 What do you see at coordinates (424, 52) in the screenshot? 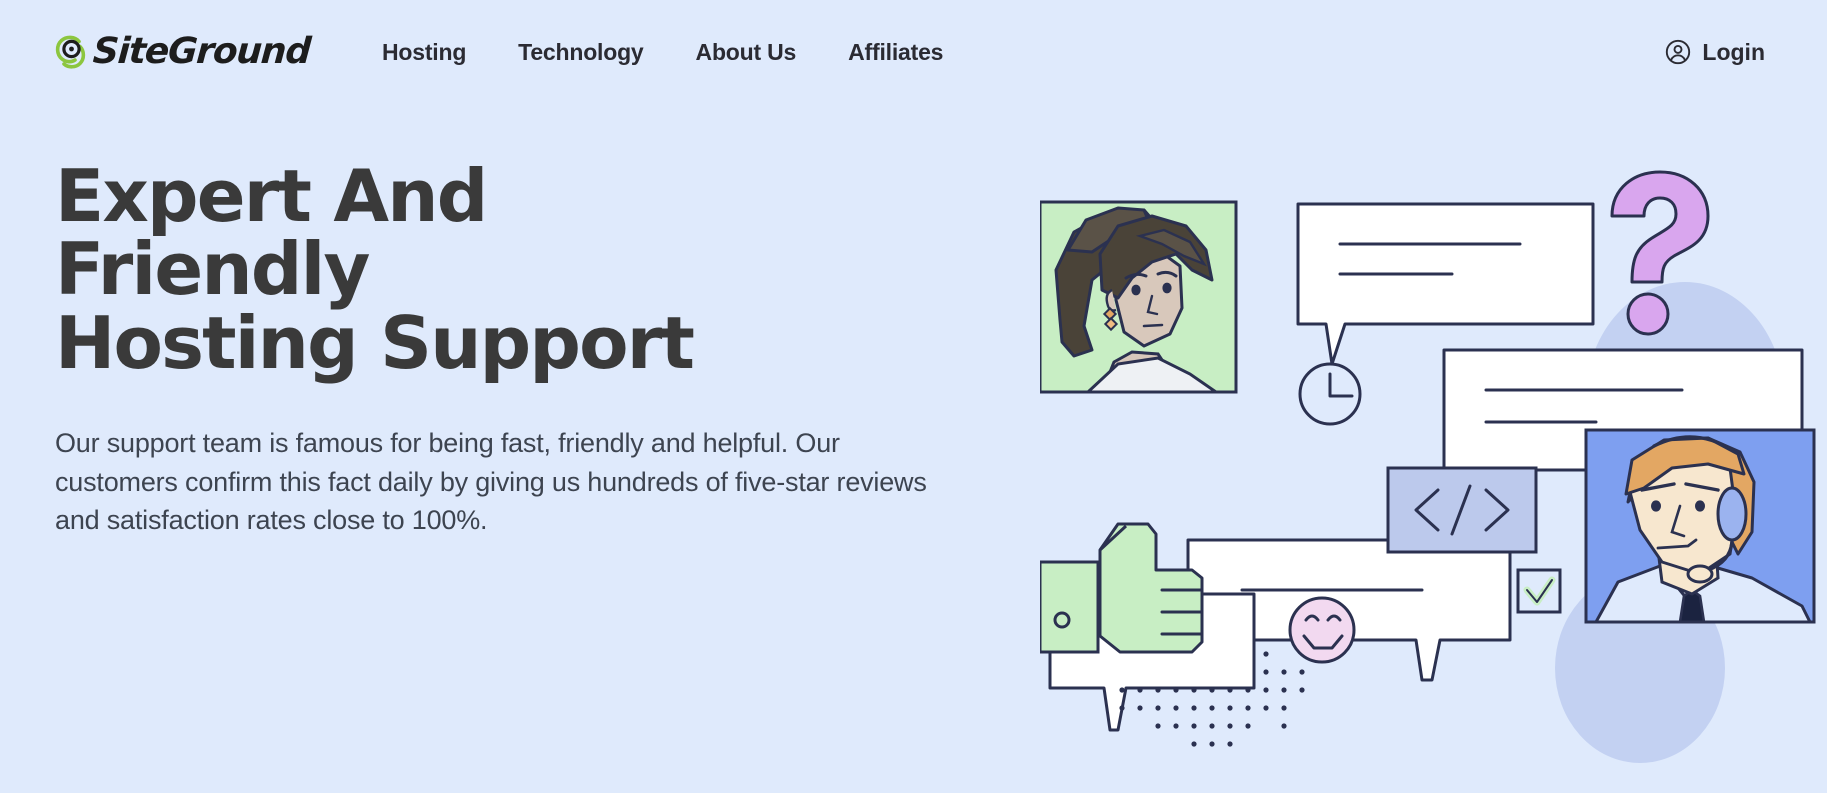
I see `nav-item-hosting: Hosting` at bounding box center [424, 52].